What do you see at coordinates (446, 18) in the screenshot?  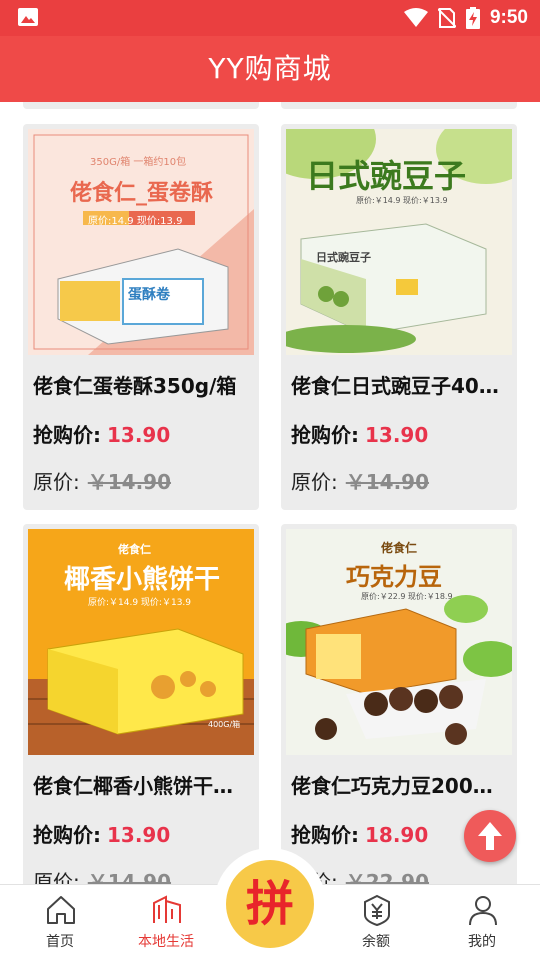 I see `no-sim-icon` at bounding box center [446, 18].